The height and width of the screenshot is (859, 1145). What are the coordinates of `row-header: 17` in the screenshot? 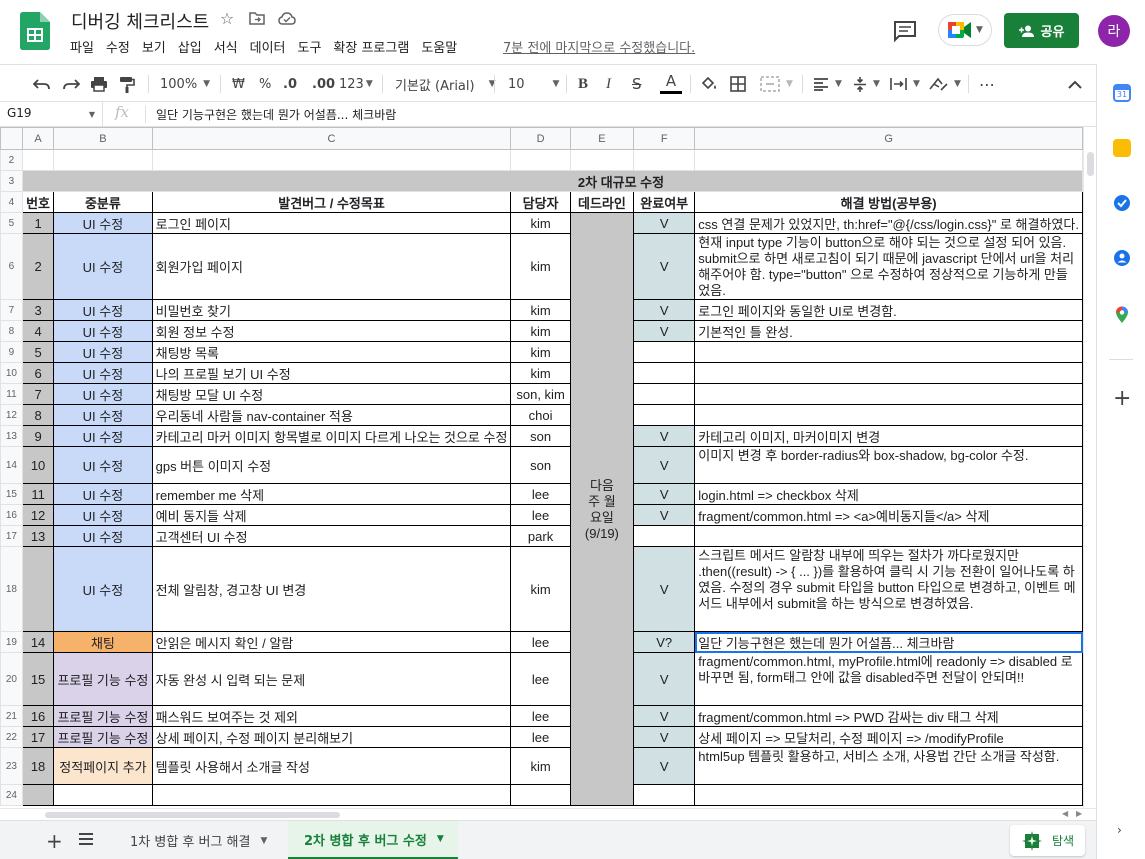 It's located at (11, 536).